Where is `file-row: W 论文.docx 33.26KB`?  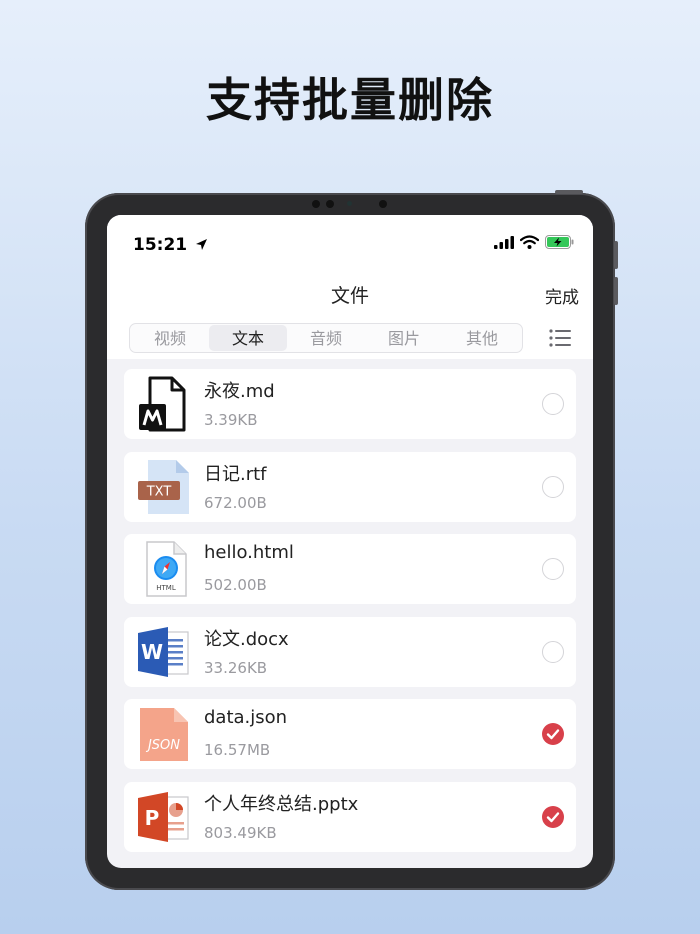 file-row: W 论文.docx 33.26KB is located at coordinates (350, 651).